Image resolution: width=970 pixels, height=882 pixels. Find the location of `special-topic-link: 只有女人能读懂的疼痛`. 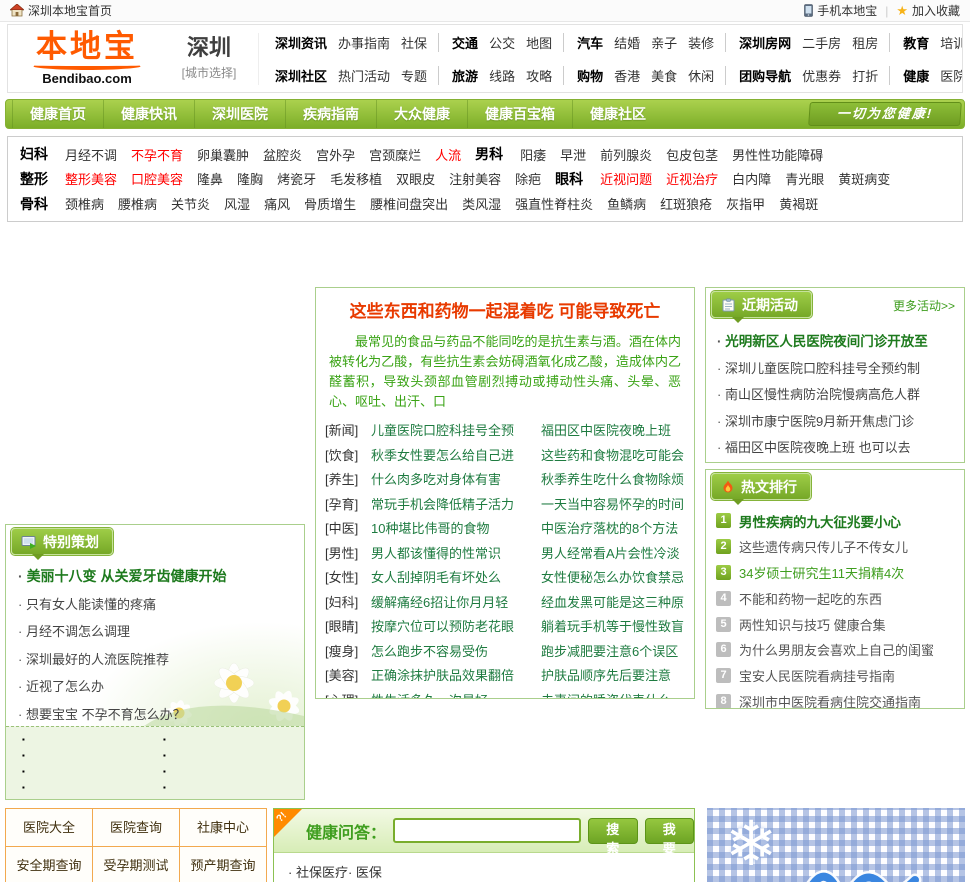

special-topic-link: 只有女人能读懂的疼痛 is located at coordinates (161, 605).